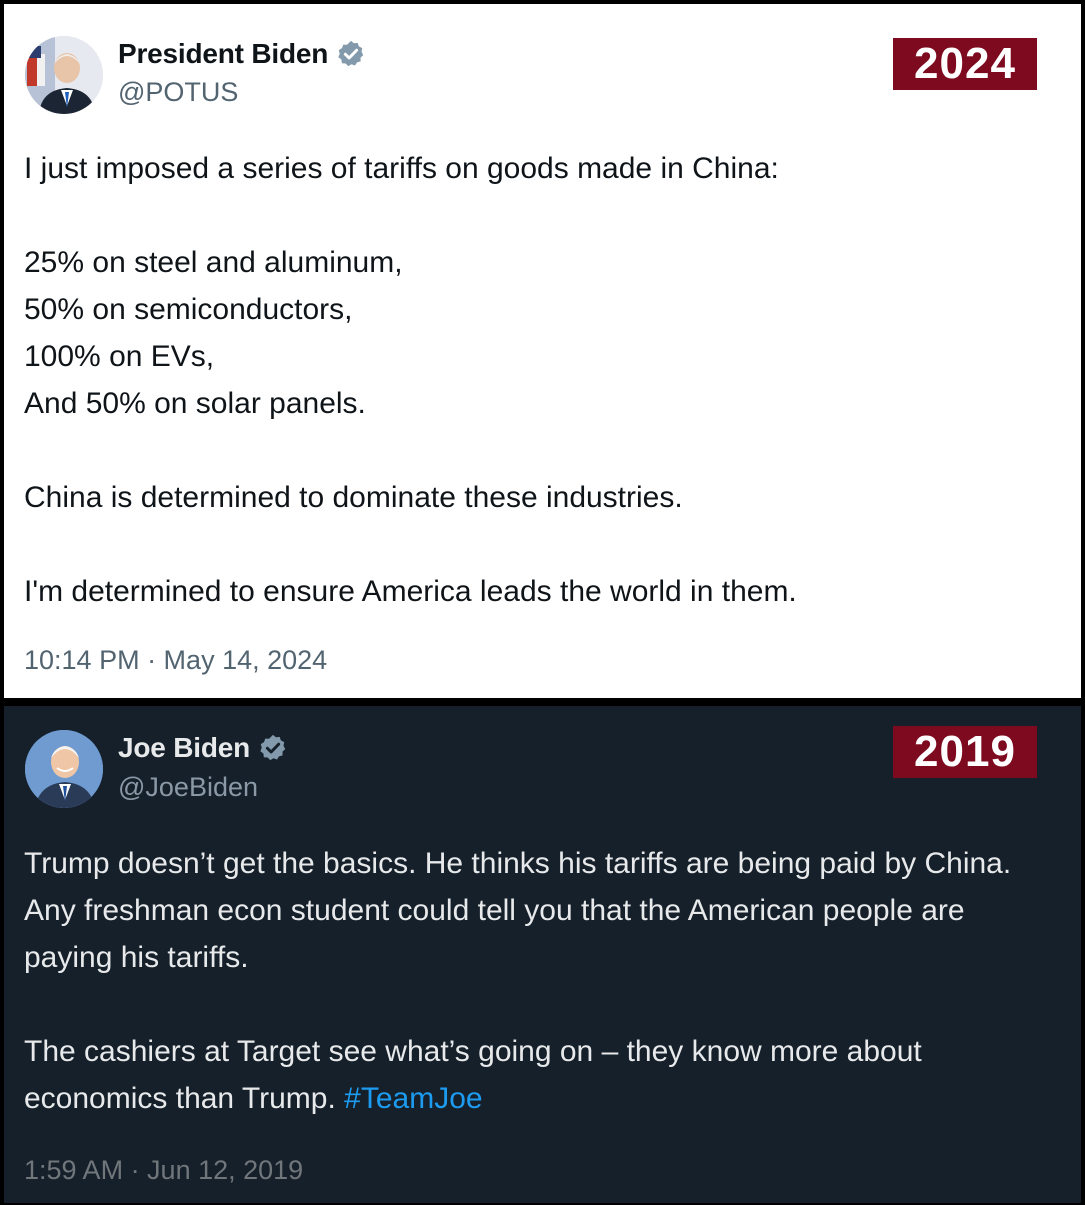 The image size is (1085, 1205). Describe the element at coordinates (965, 64) in the screenshot. I see `year-badge: 2024` at that location.